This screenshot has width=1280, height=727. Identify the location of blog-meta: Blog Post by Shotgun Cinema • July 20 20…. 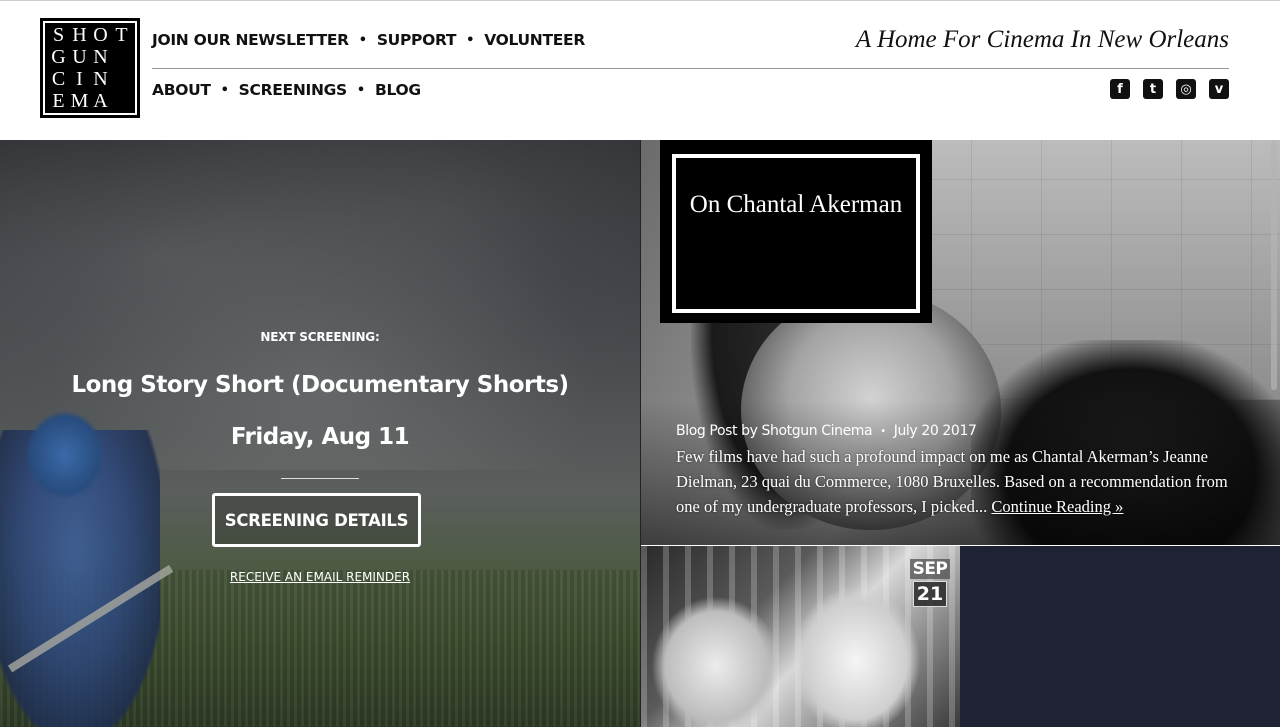
(826, 431).